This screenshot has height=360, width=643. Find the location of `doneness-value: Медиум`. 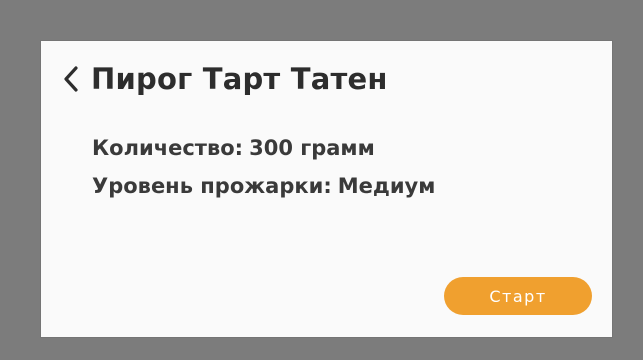

doneness-value: Медиум is located at coordinates (386, 186).